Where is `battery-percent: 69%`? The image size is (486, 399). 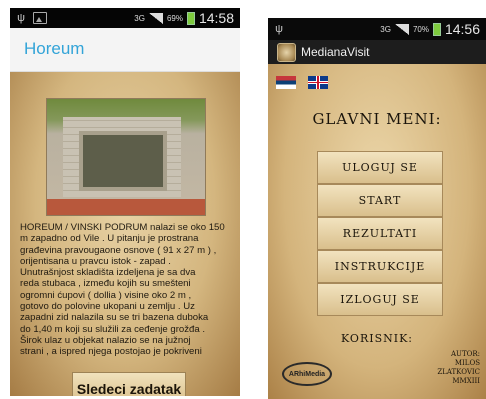
battery-percent: 69% is located at coordinates (174, 18).